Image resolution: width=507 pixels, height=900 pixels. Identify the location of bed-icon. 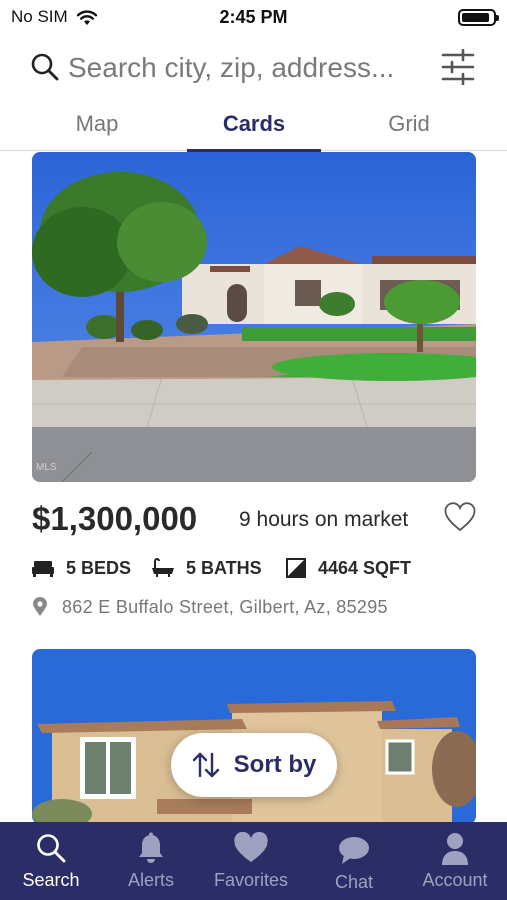
(43, 569).